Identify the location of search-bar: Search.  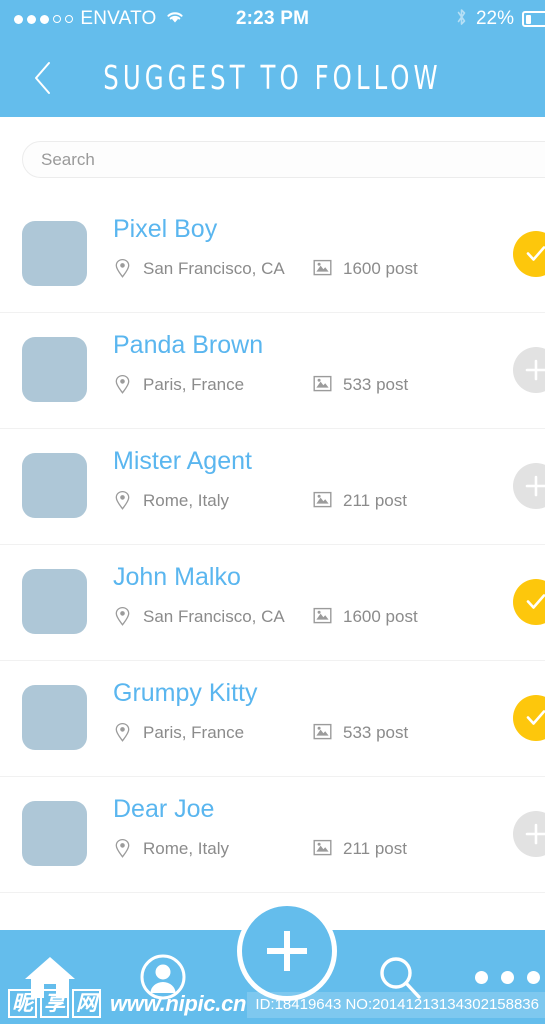
(272, 159).